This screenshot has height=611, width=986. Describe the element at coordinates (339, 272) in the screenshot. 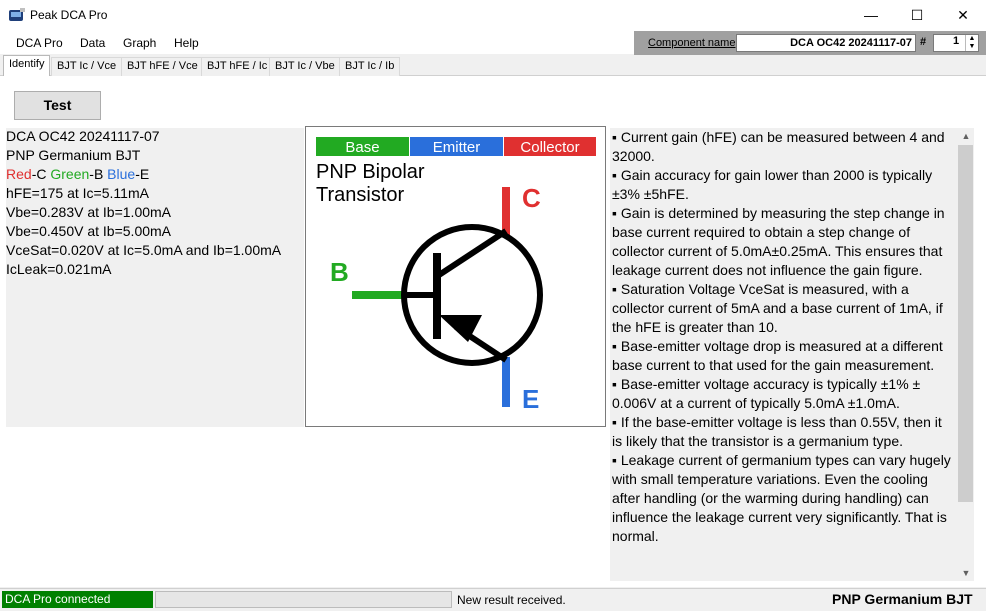

I see `base-label: B` at that location.